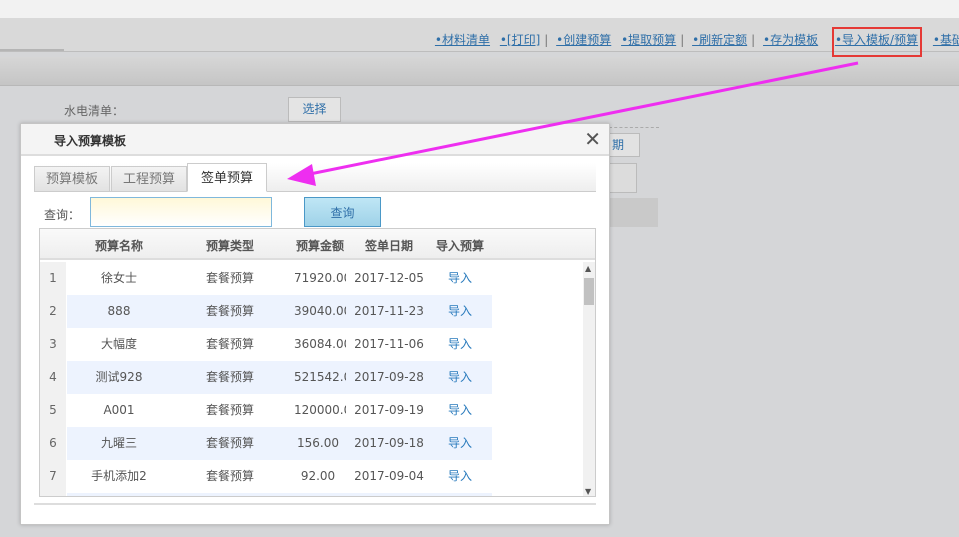 This screenshot has height=537, width=959. I want to click on table-row: 2 888 套餐预算 39040.00 2017-11-23 导入, so click(312, 311).